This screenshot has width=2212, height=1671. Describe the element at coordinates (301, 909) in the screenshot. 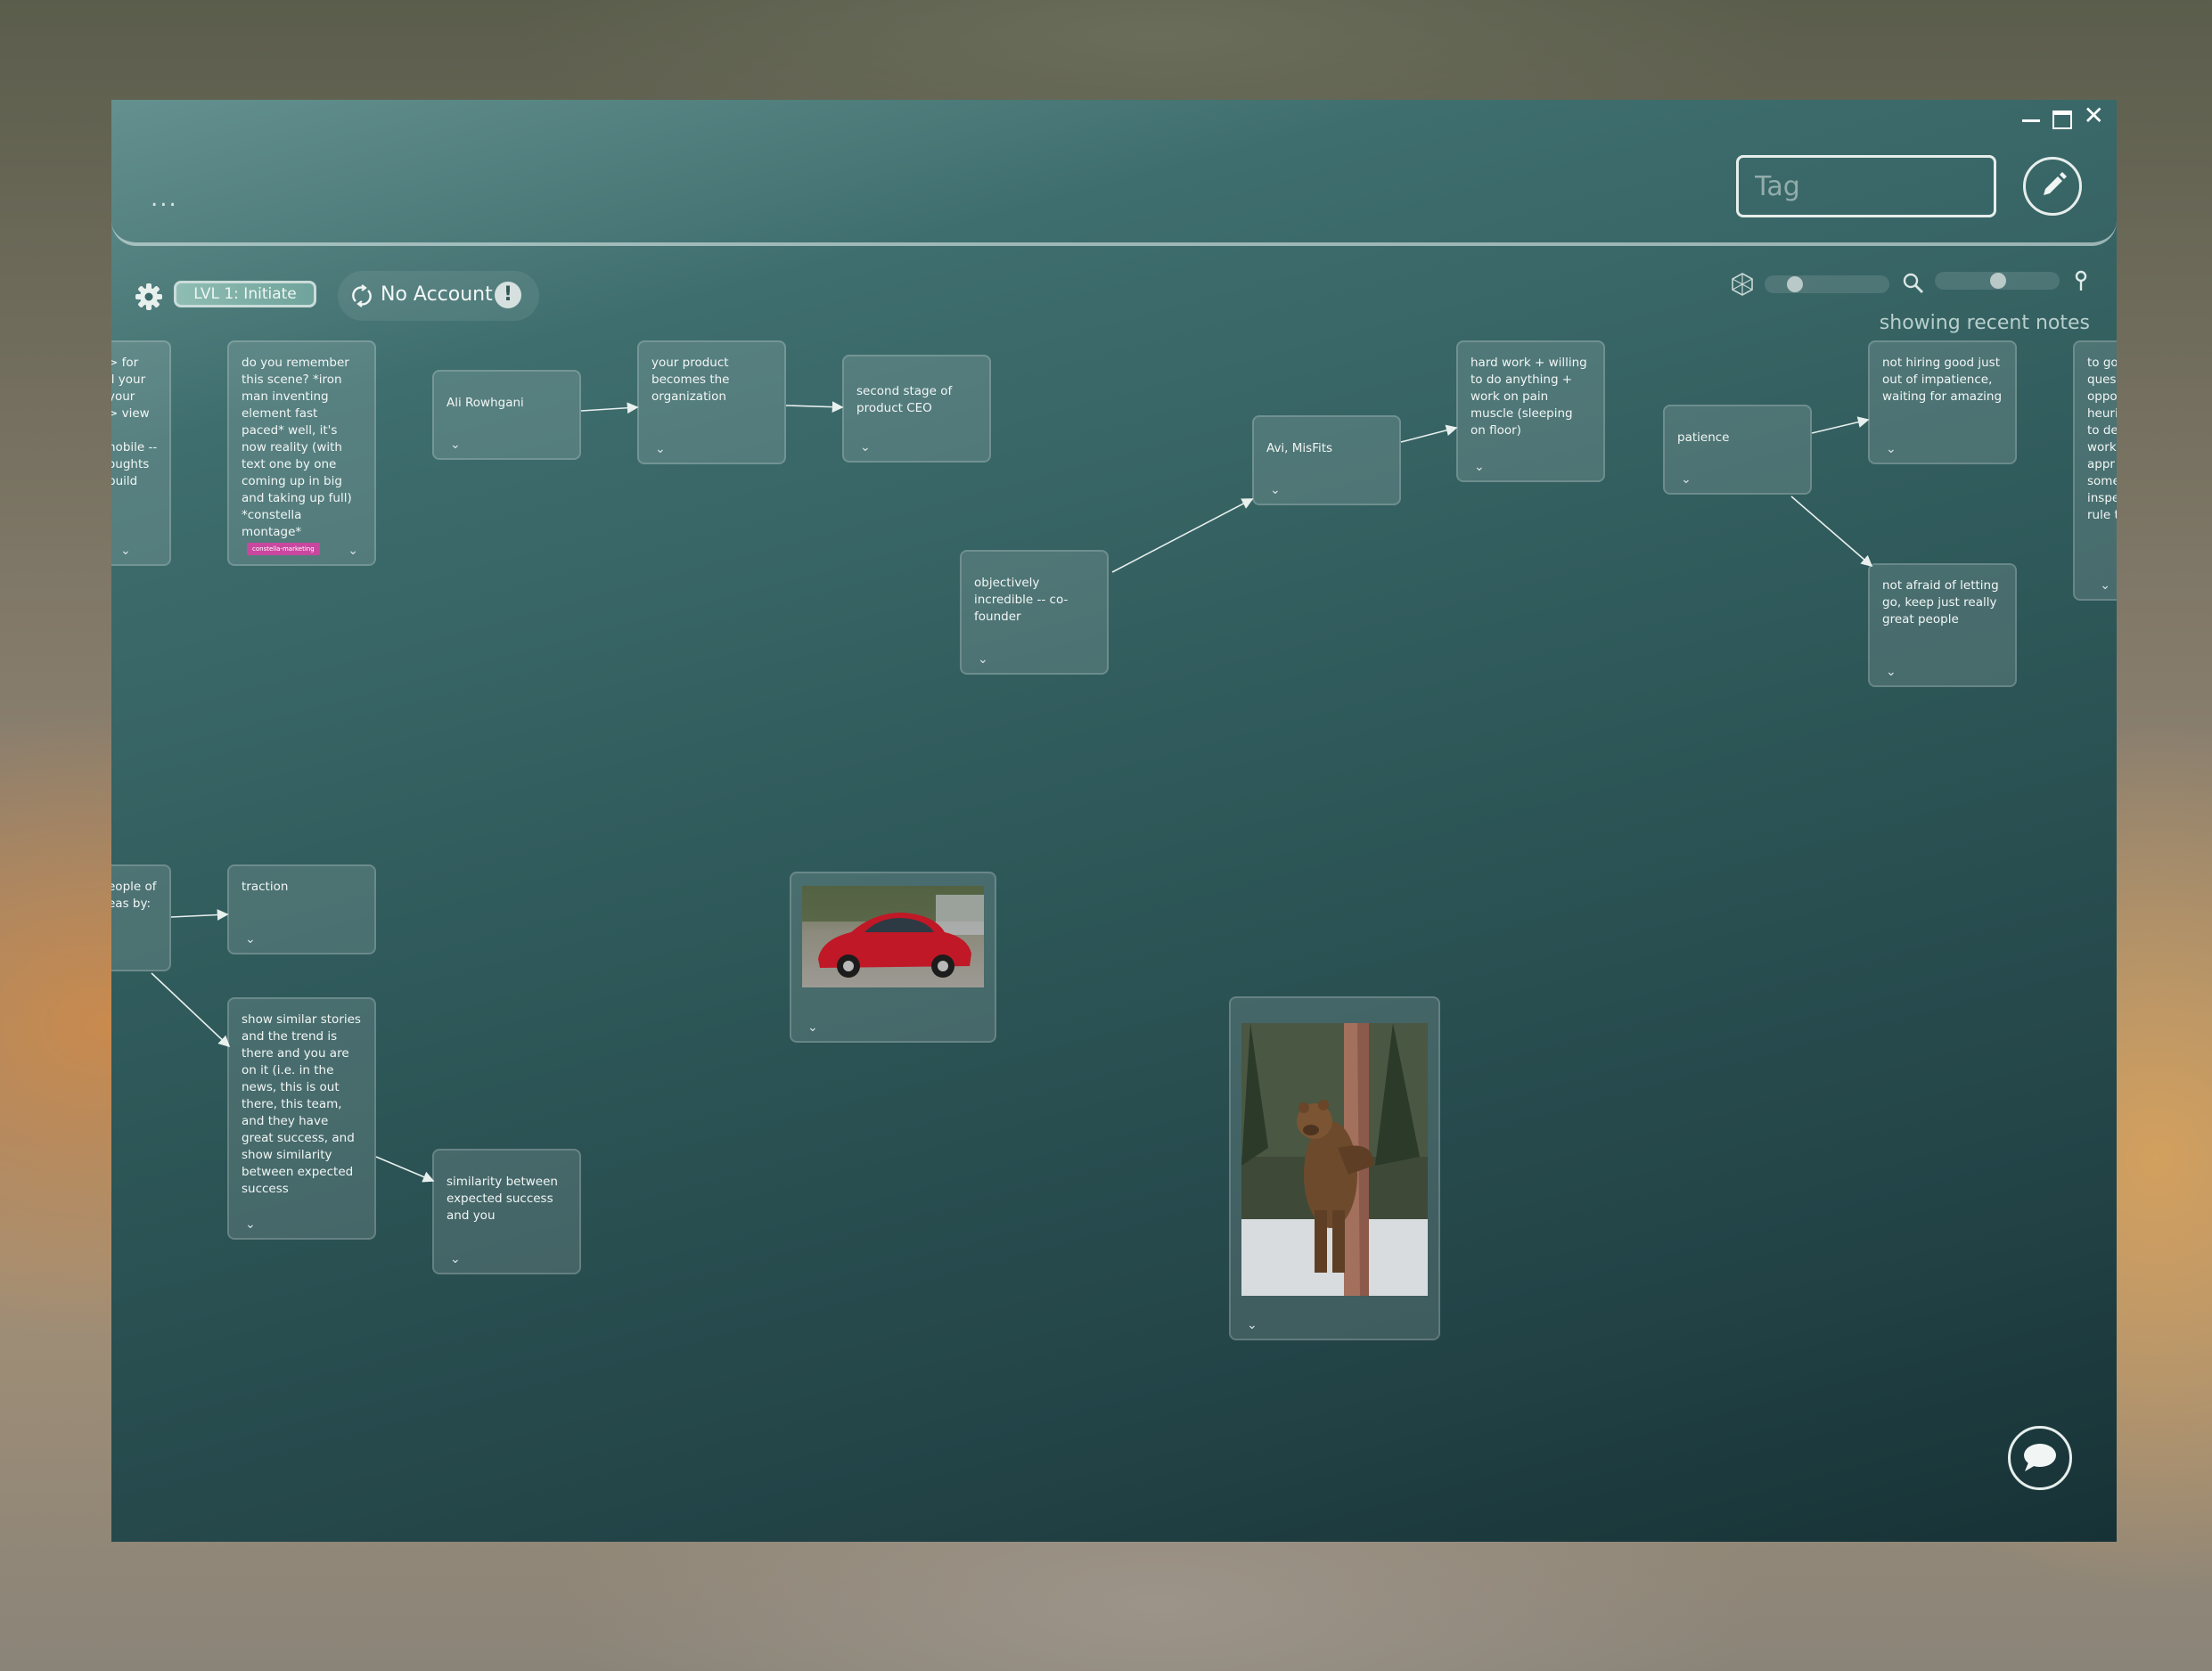

I see `note-card: traction ⌄` at that location.